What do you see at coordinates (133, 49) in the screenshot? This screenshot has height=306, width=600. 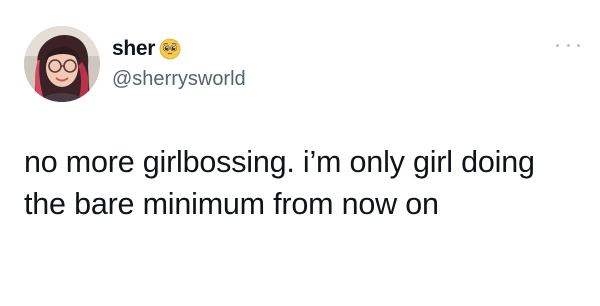 I see `display-name: sher` at bounding box center [133, 49].